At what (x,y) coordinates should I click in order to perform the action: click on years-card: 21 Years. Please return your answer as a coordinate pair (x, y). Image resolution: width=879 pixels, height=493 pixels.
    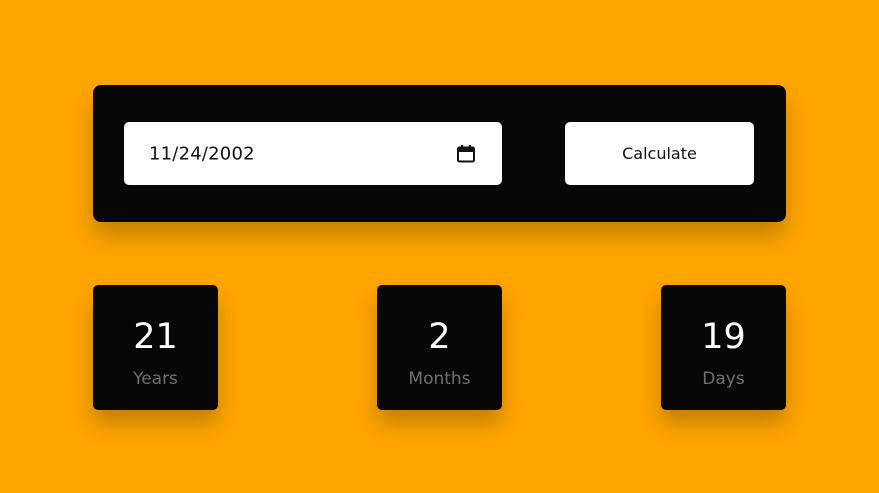
    Looking at the image, I should click on (155, 347).